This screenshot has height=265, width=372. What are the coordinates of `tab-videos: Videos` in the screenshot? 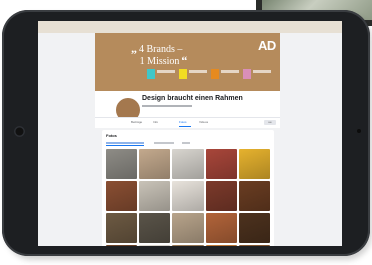 It's located at (203, 122).